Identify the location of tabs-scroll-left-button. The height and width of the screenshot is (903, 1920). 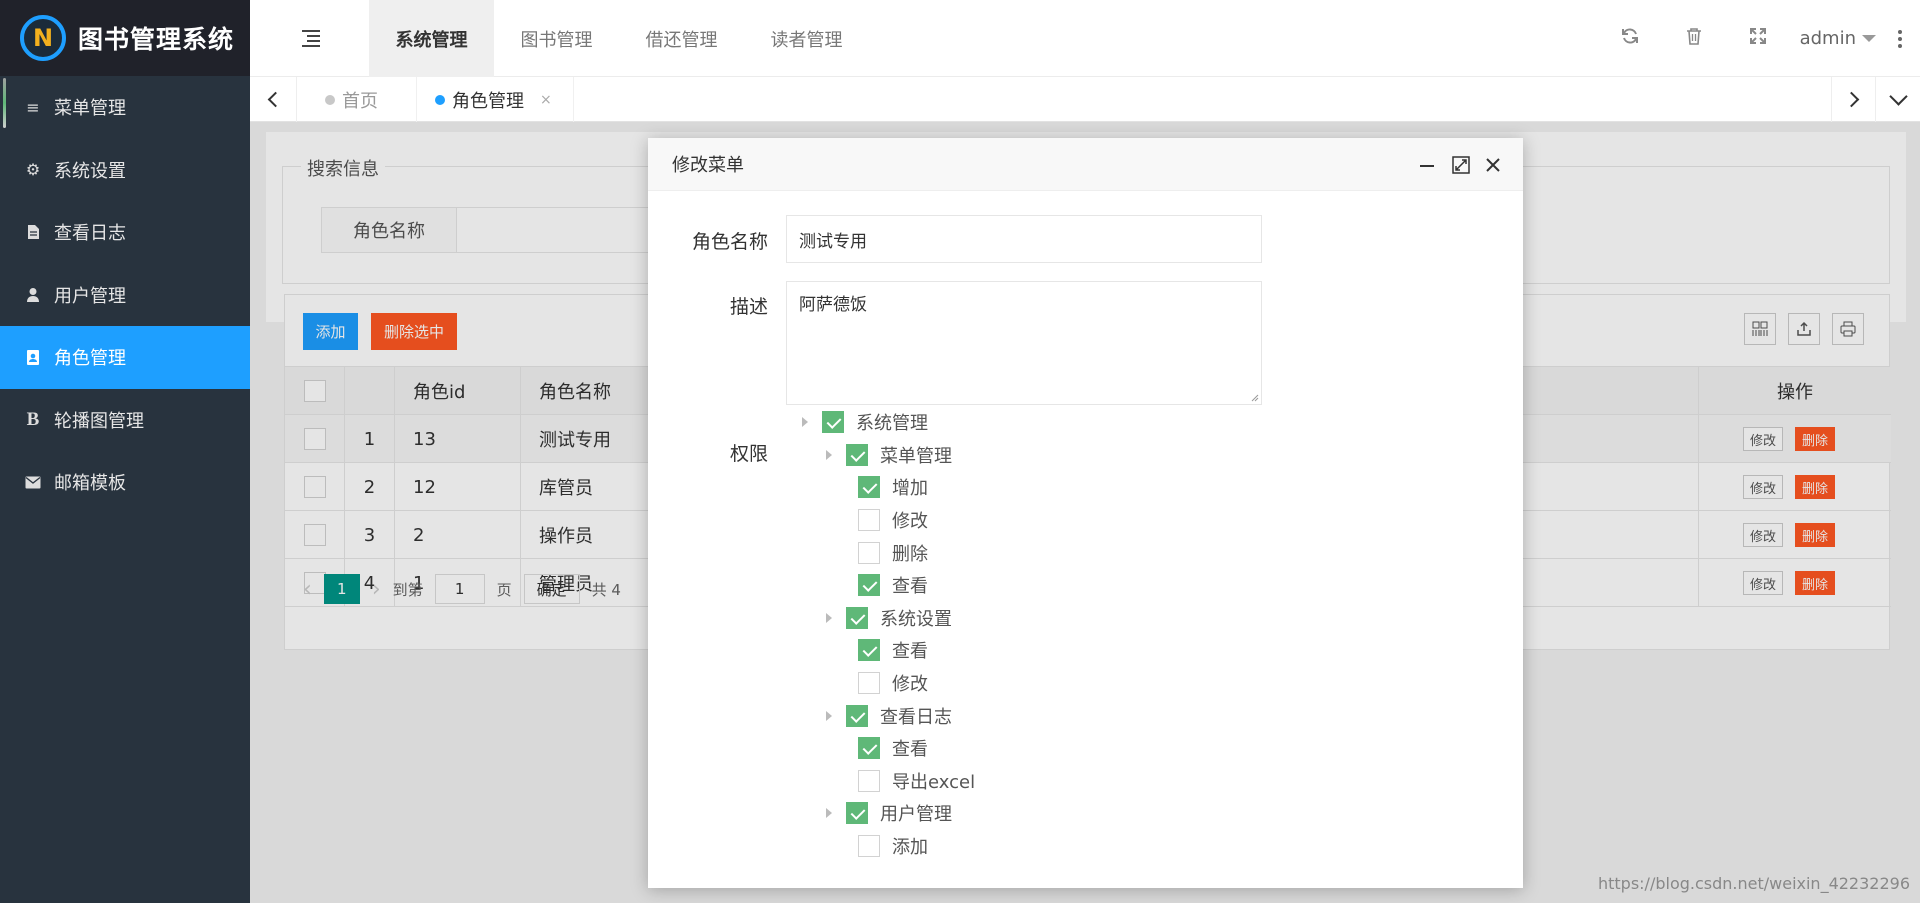
(273, 99).